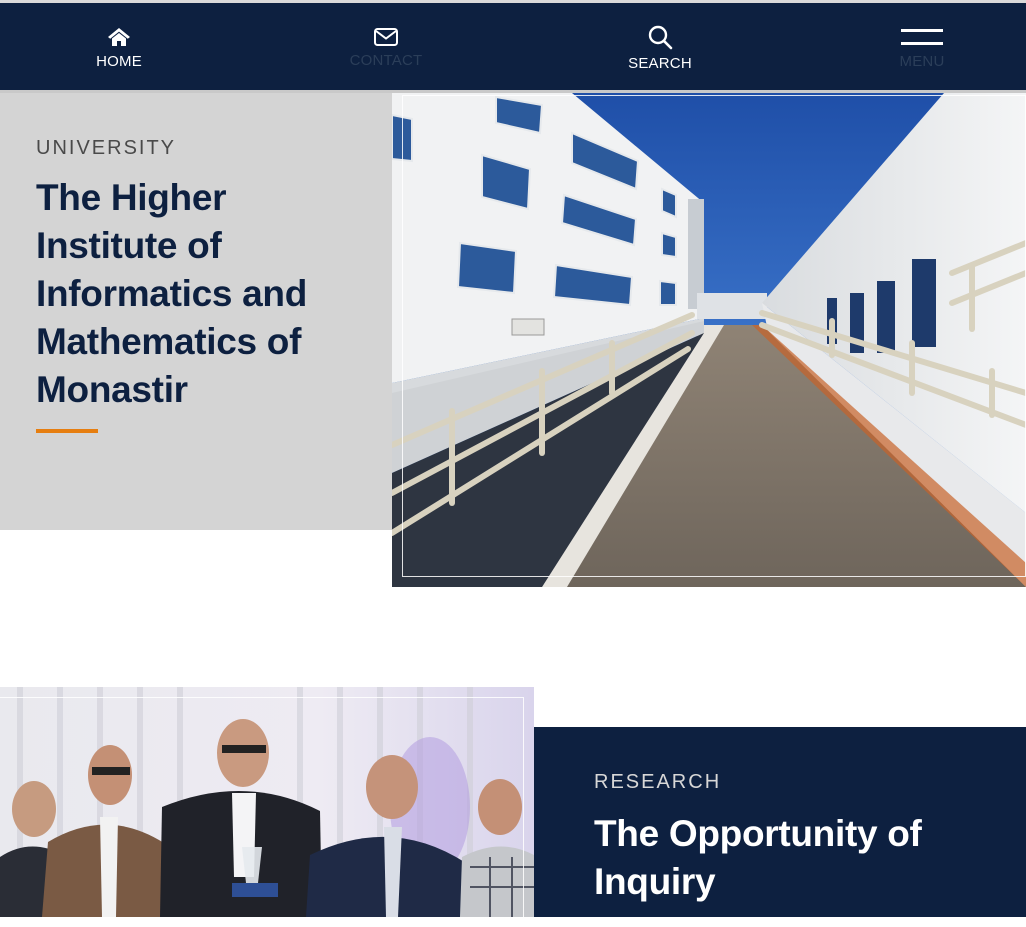 This screenshot has height=927, width=1026. I want to click on home-icon, so click(119, 37).